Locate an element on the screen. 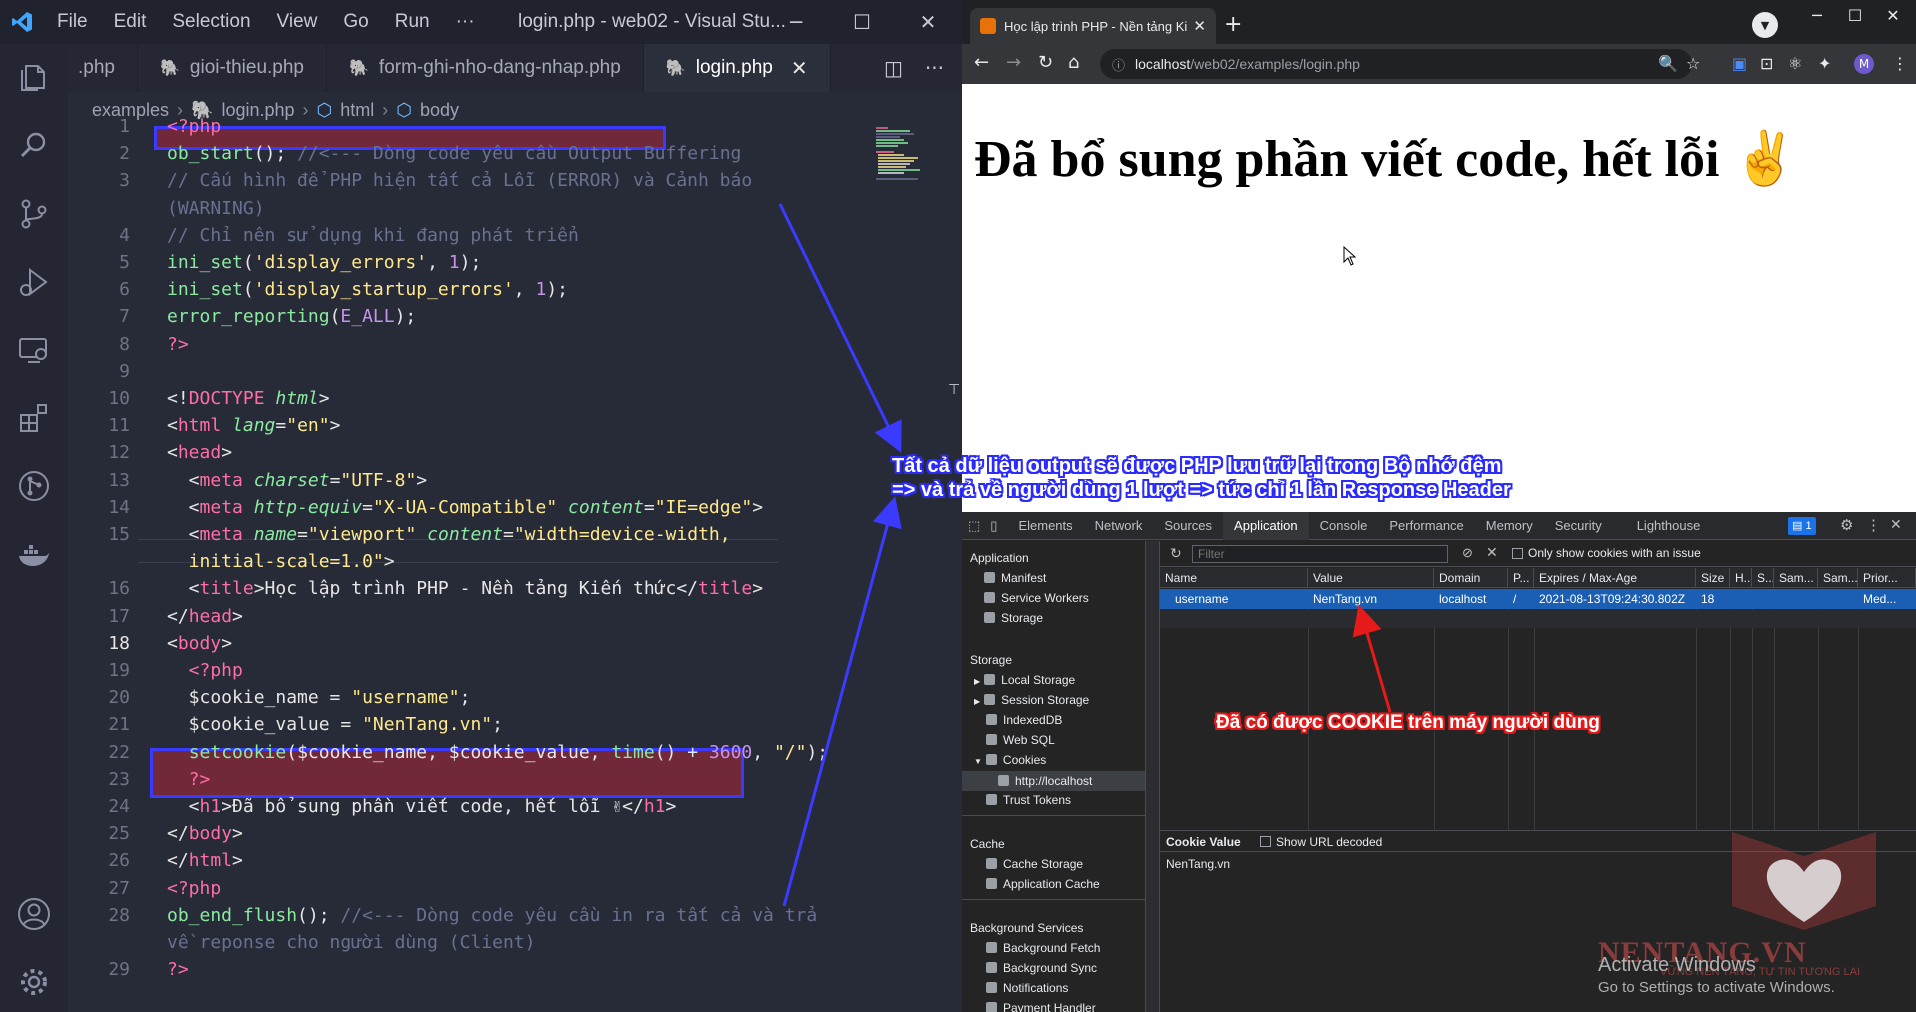 The image size is (1916, 1012). code-line: 5 ini_set('display_errors', 1); is located at coordinates (468, 262).